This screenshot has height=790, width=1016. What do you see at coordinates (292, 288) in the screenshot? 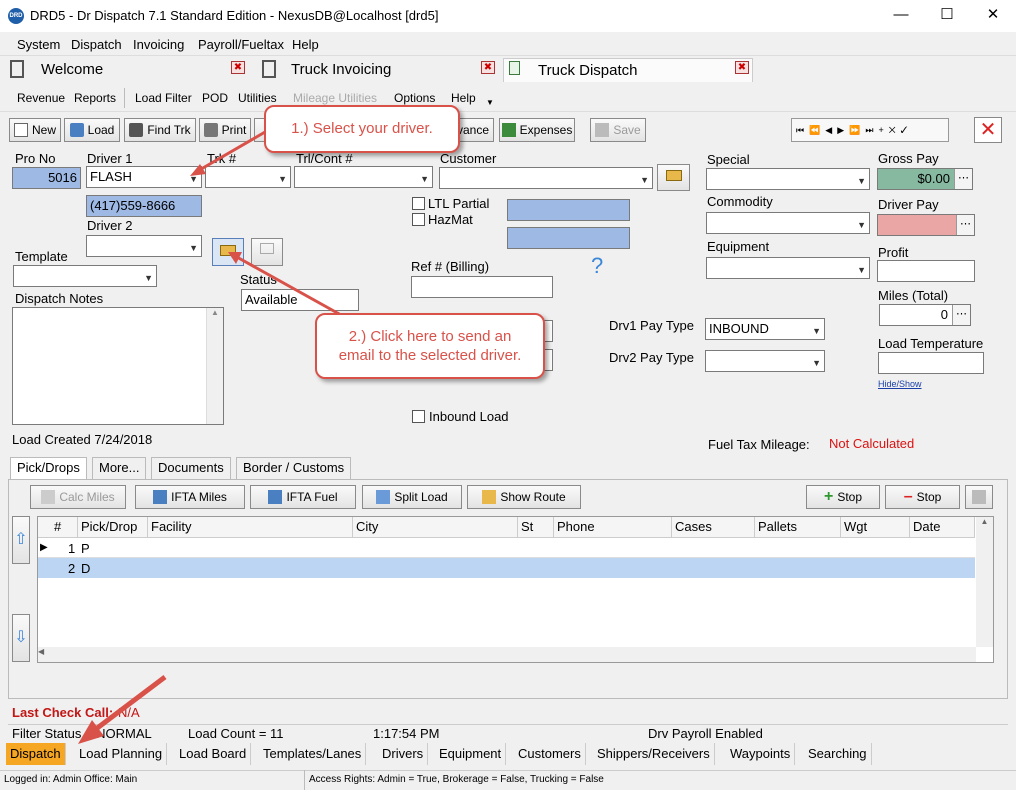
I see `arrow-to-email` at bounding box center [292, 288].